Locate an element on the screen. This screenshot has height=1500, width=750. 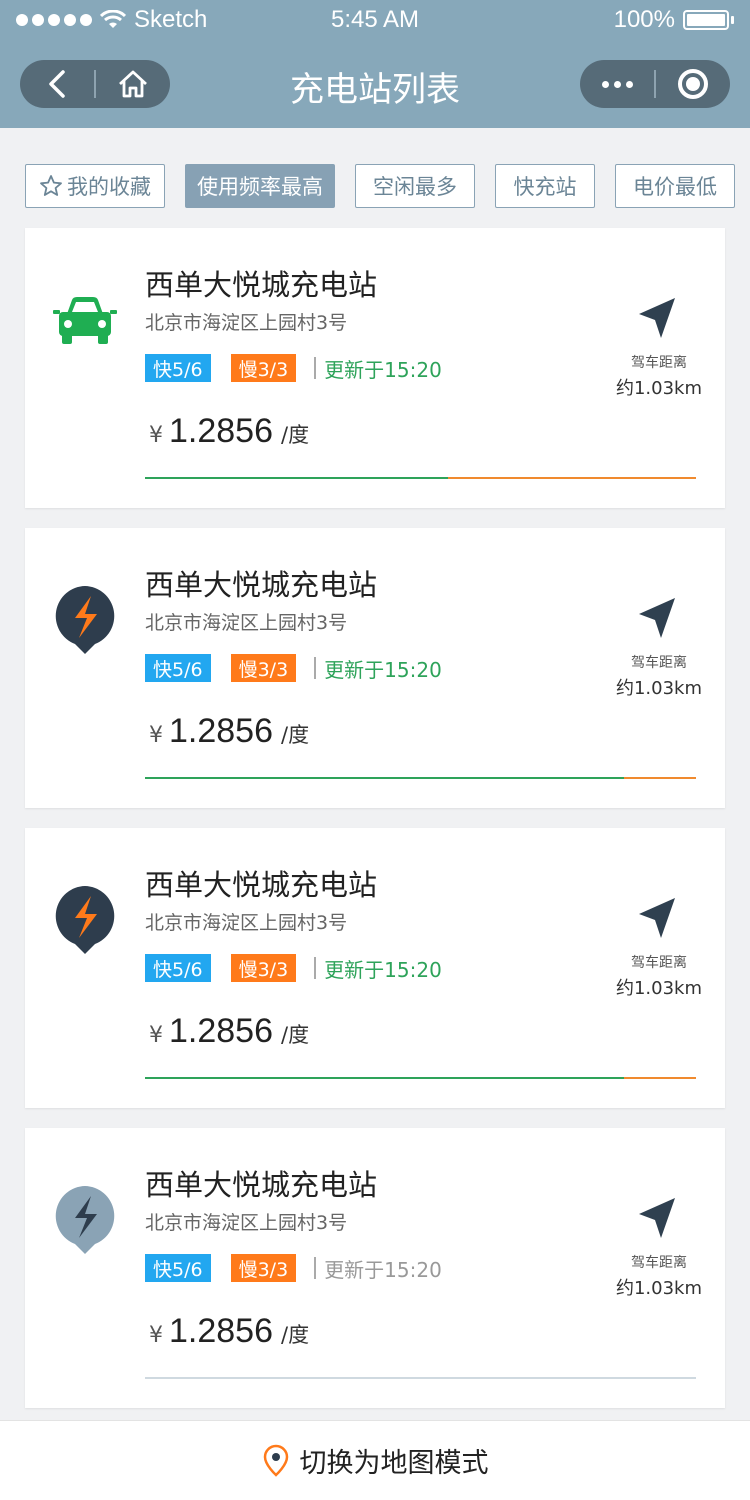
close-miniprogram-button is located at coordinates (693, 84).